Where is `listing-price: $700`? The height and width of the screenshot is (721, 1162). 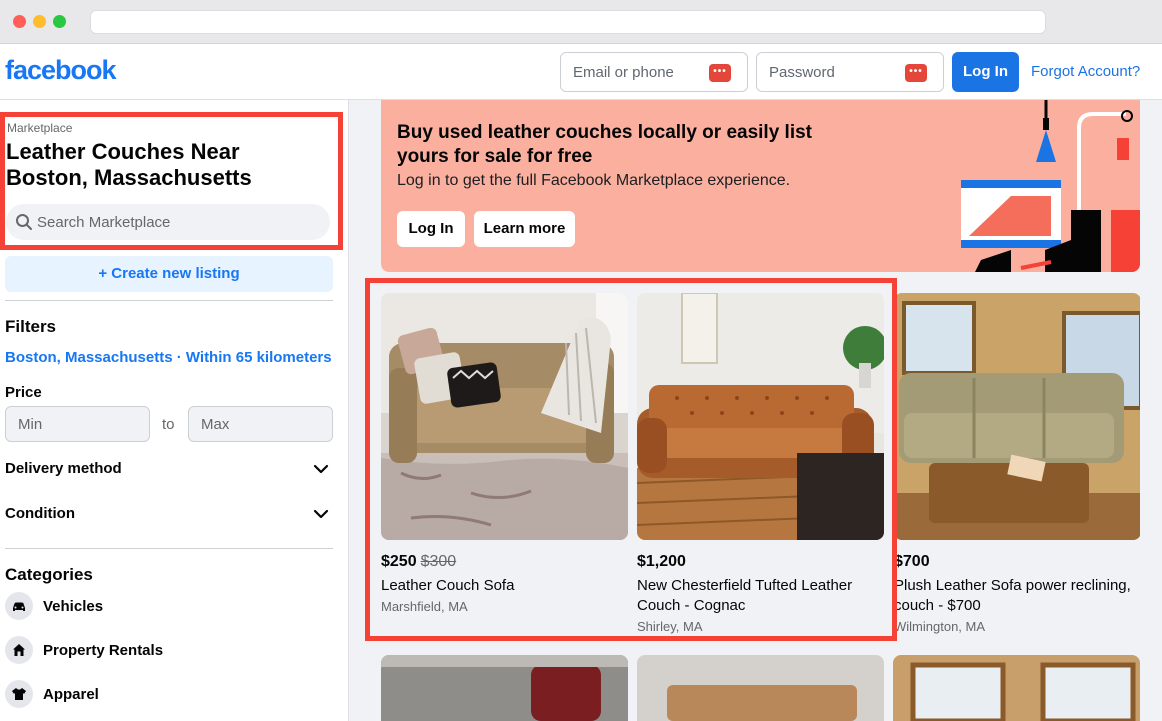 listing-price: $700 is located at coordinates (912, 561).